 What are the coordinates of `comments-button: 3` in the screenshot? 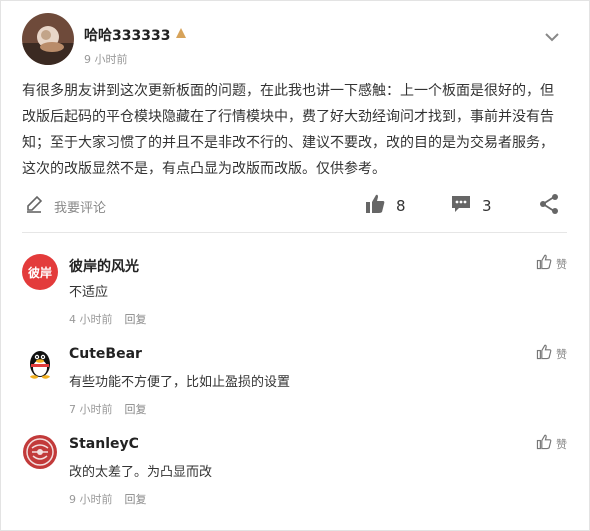 It's located at (471, 206).